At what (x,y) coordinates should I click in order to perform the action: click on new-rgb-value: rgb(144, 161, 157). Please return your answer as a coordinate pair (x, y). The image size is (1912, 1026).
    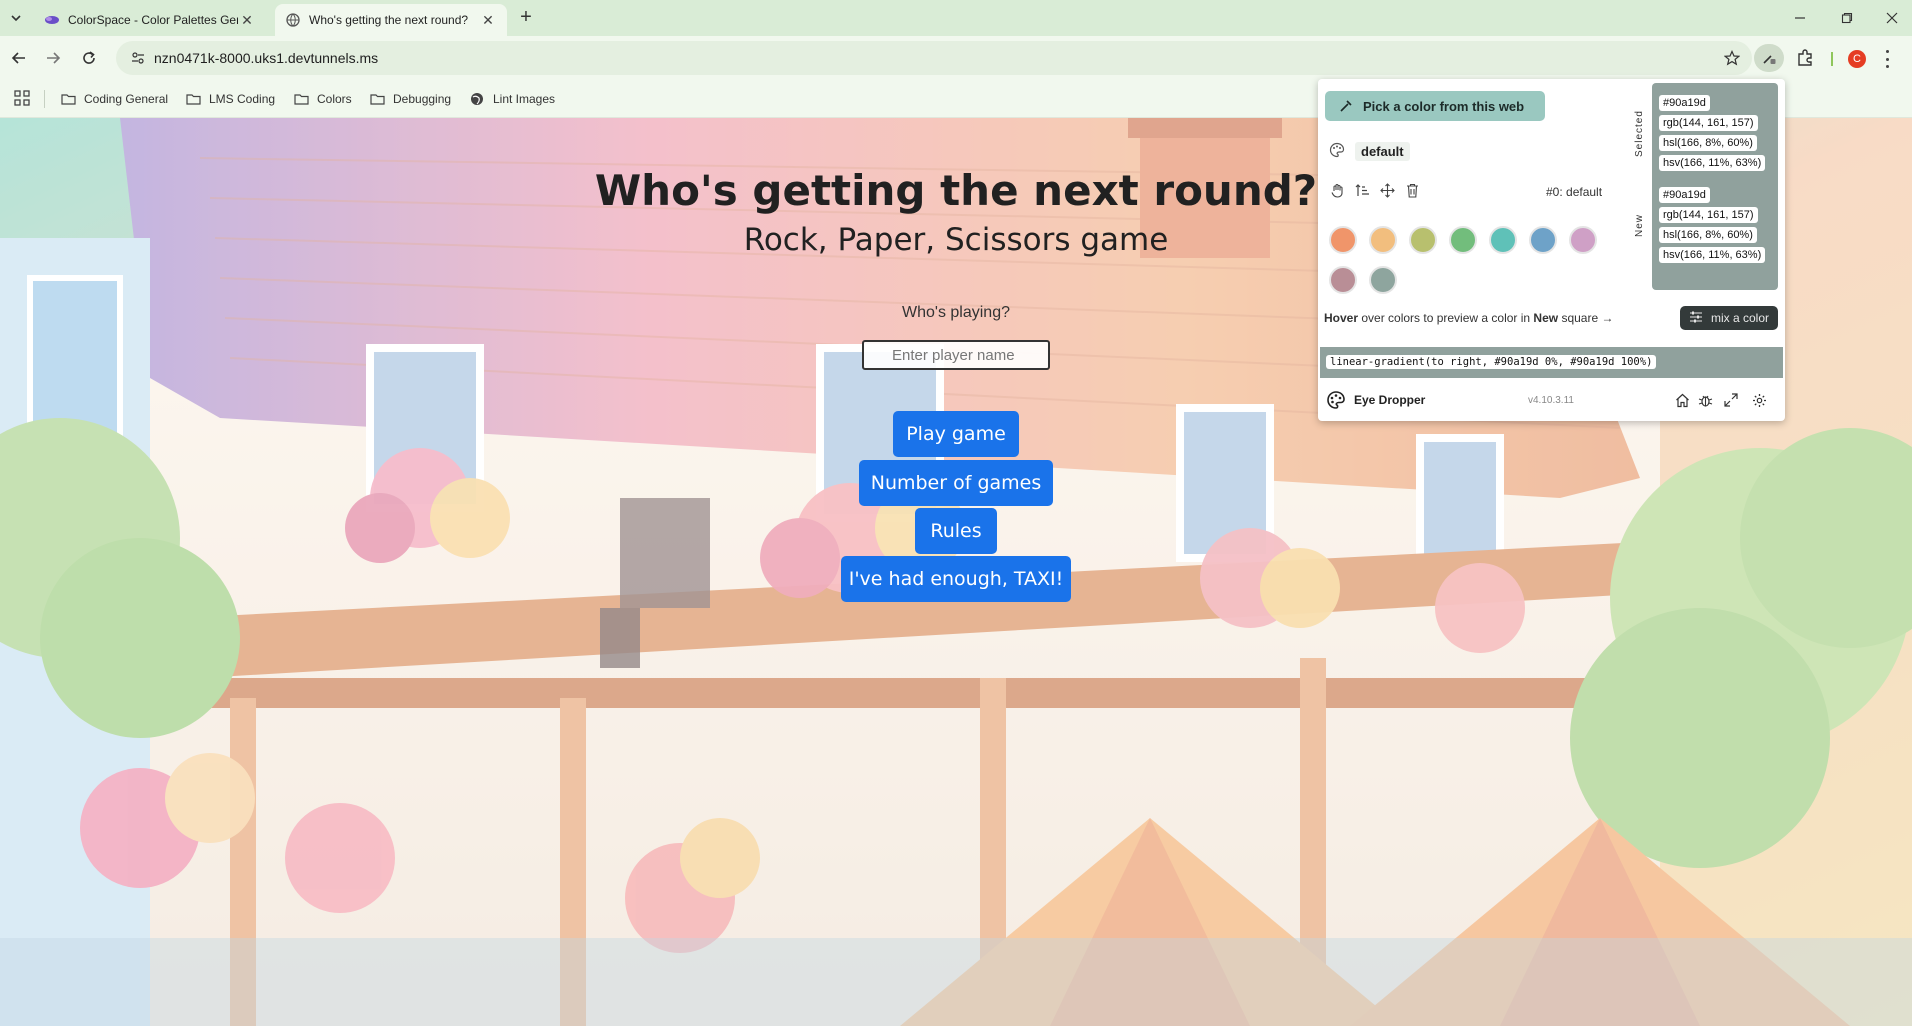
    Looking at the image, I should click on (1708, 215).